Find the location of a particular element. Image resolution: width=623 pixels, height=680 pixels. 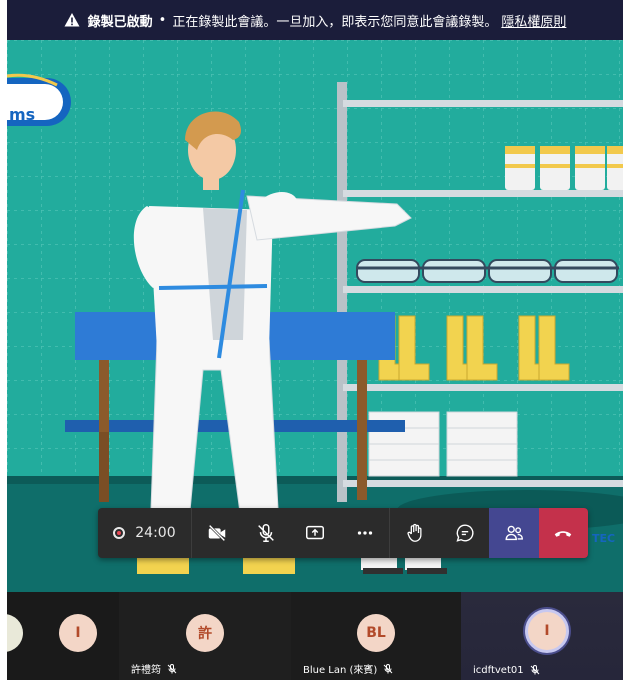

microphone-button is located at coordinates (265, 533).